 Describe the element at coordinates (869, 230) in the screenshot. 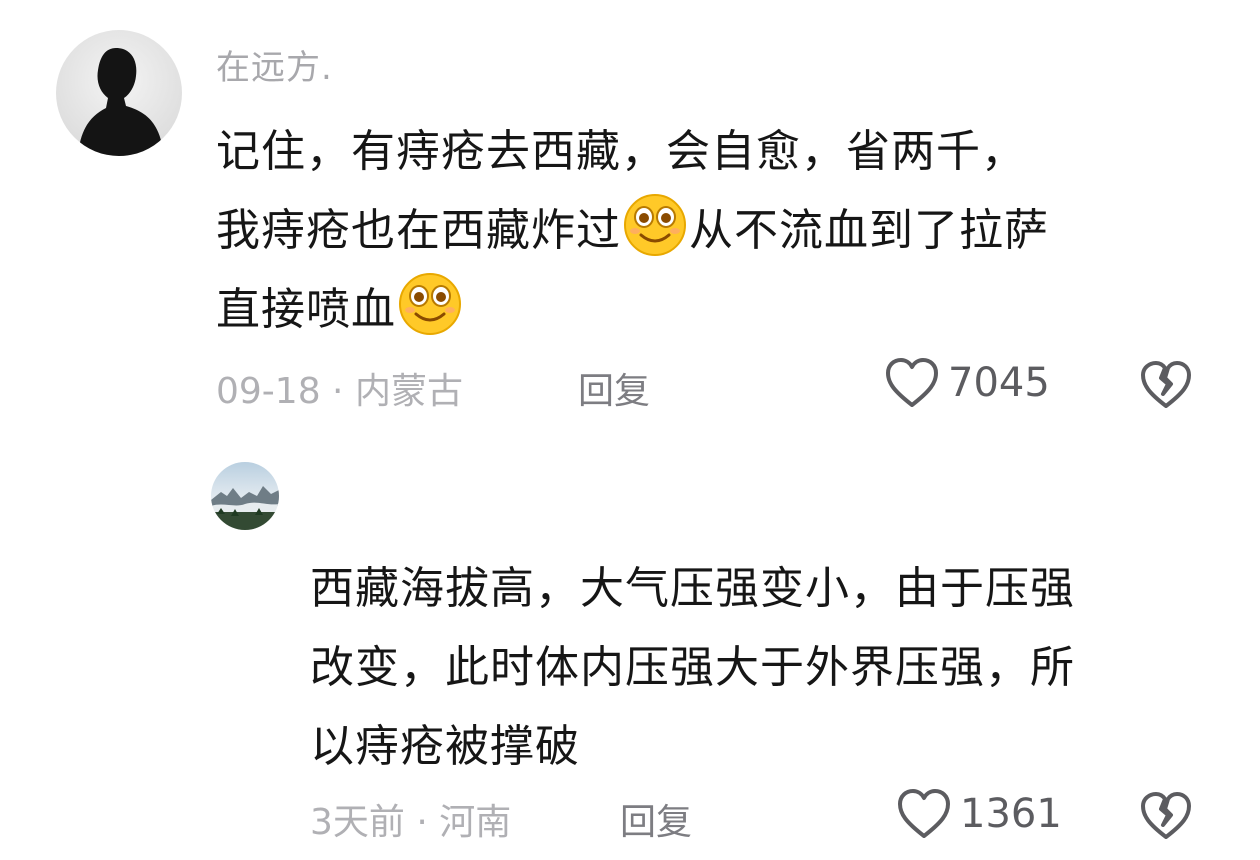

I see `comment-line-text: 从不流血到了拉萨` at that location.